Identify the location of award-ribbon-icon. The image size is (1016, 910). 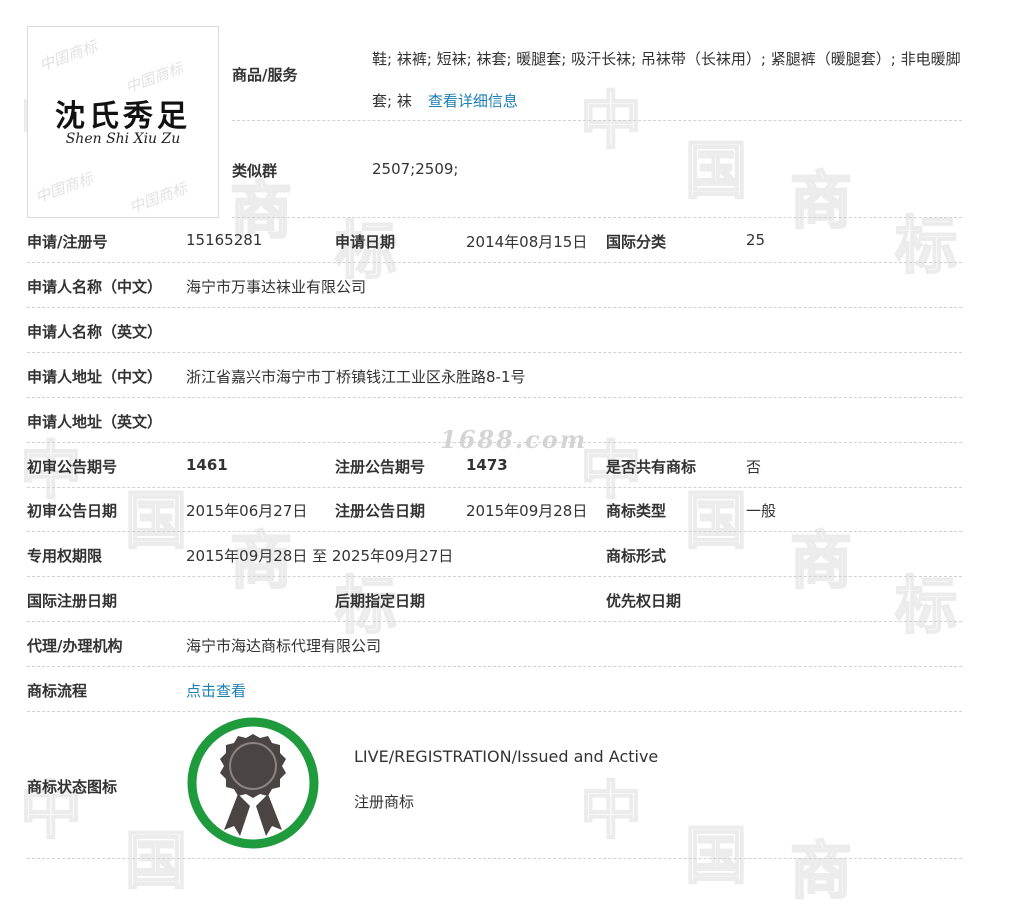
(253, 783).